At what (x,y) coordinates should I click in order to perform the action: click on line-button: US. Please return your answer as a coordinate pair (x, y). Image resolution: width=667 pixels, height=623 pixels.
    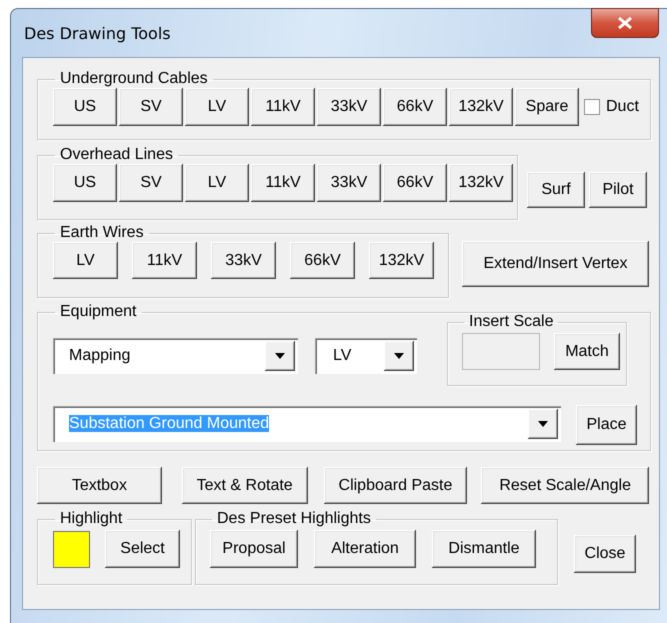
    Looking at the image, I should click on (85, 183).